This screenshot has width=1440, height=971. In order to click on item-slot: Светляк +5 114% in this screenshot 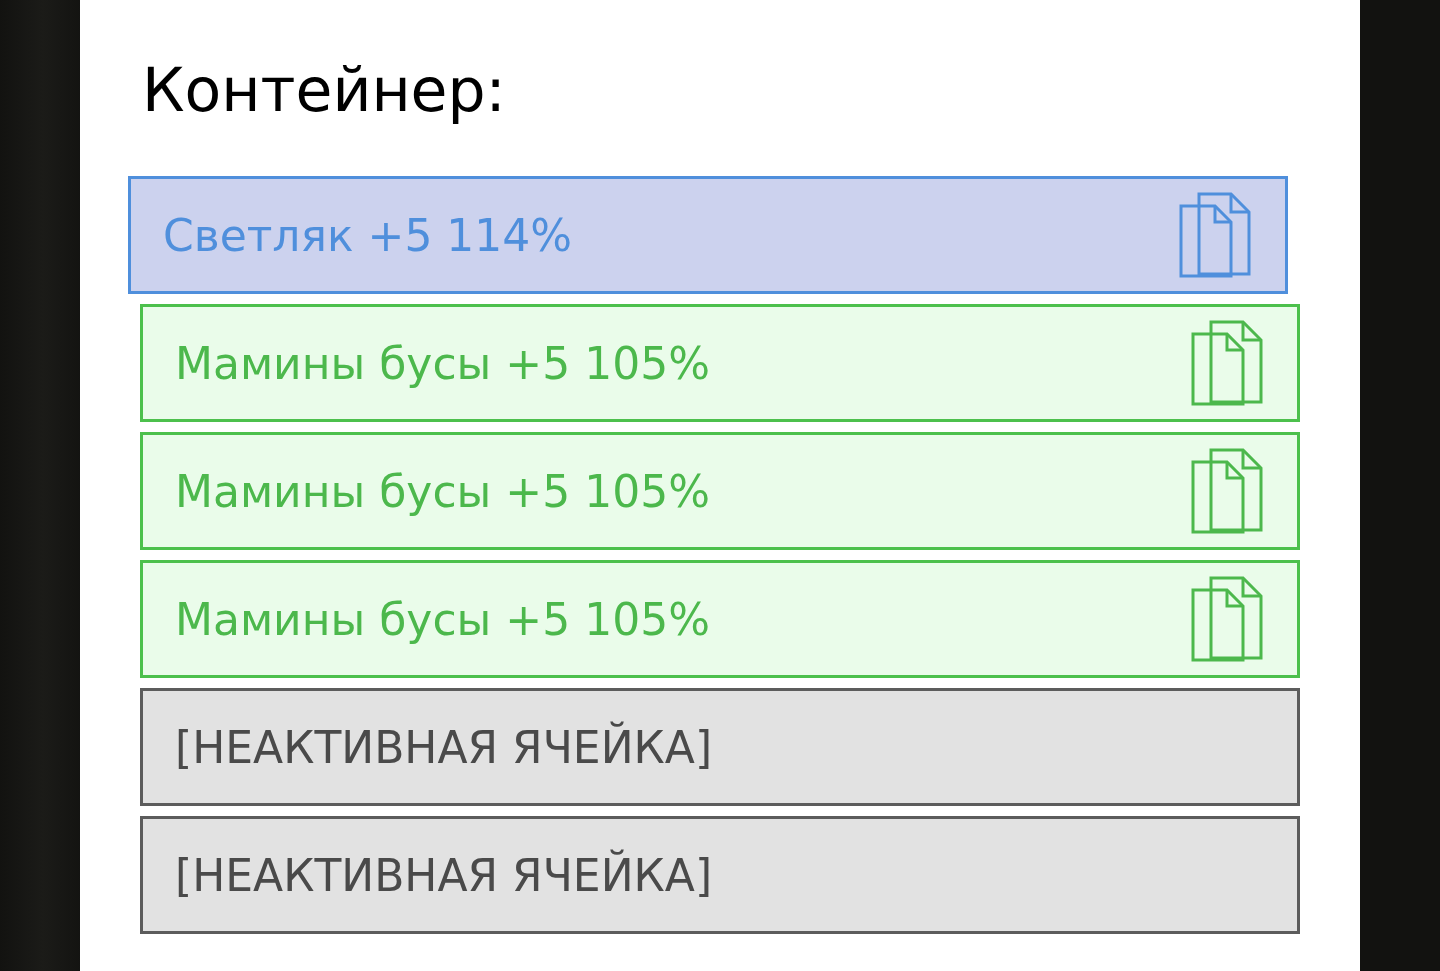, I will do `click(708, 235)`.